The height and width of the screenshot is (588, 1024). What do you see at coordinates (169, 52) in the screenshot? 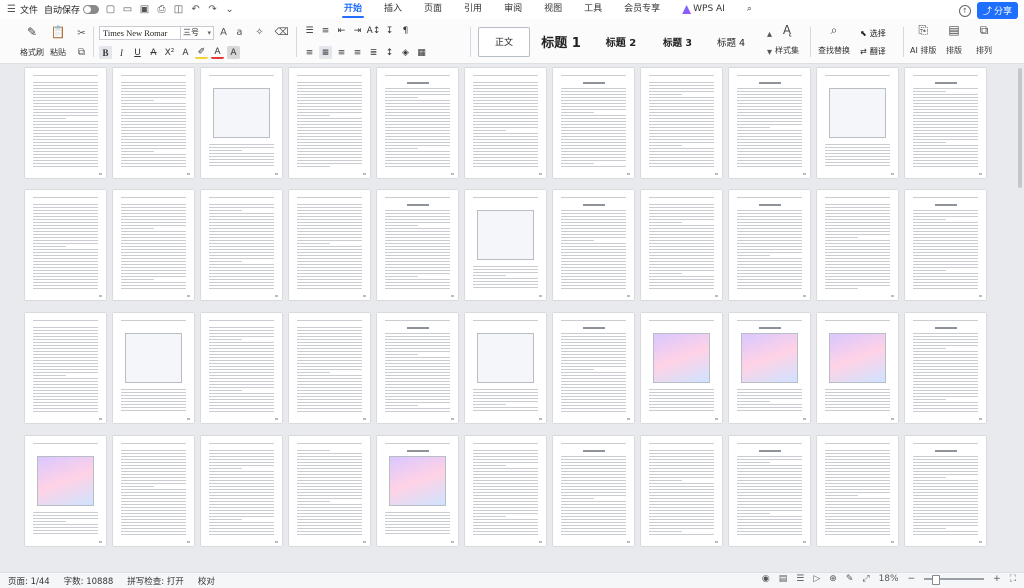
I see `superscript-icon: X²` at bounding box center [169, 52].